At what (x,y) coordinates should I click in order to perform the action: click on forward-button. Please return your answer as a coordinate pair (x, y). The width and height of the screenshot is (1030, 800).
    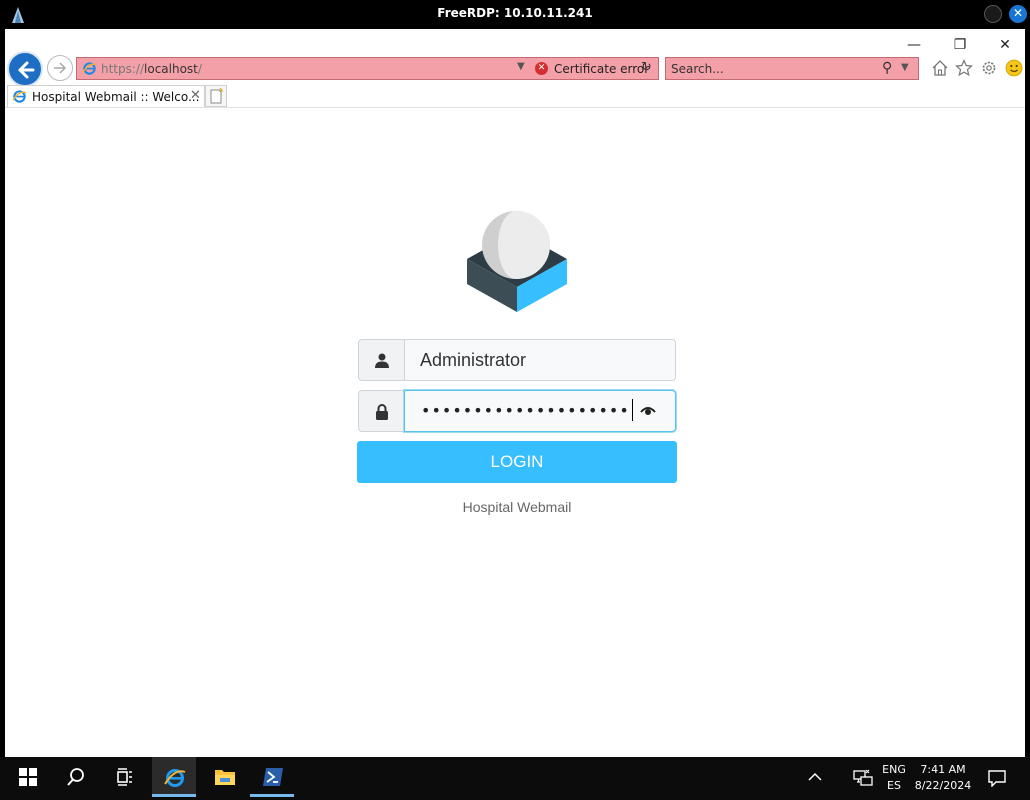
    Looking at the image, I should click on (60, 68).